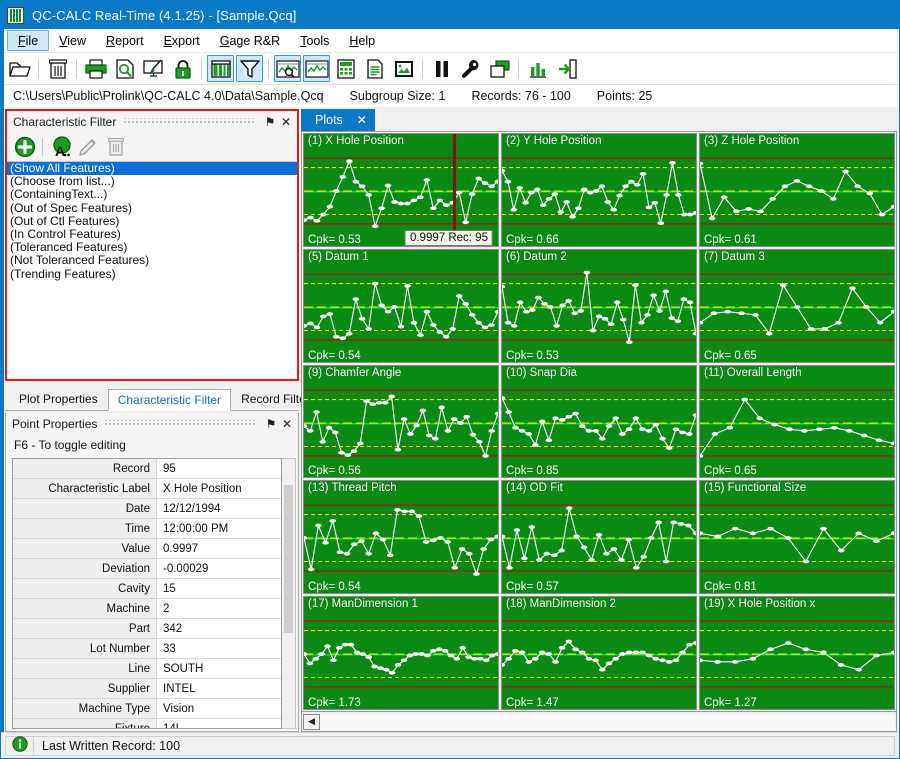  I want to click on menu-view: View, so click(72, 40).